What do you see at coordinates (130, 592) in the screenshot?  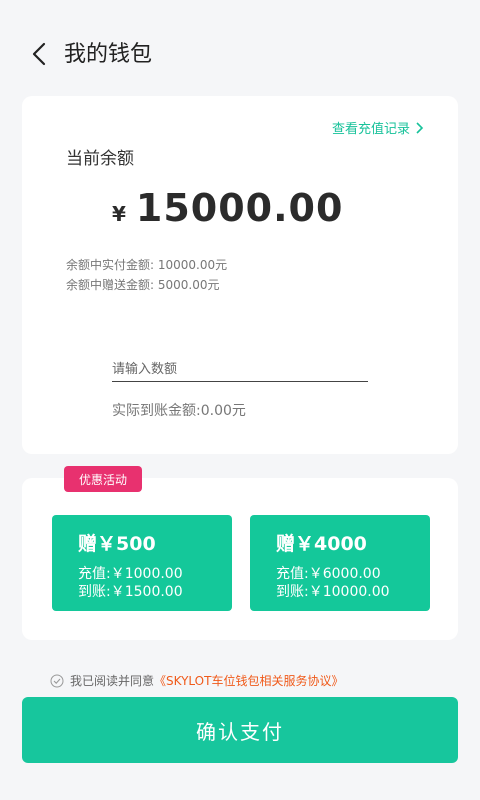 I see `promo-receive: 到账:￥1500.00` at bounding box center [130, 592].